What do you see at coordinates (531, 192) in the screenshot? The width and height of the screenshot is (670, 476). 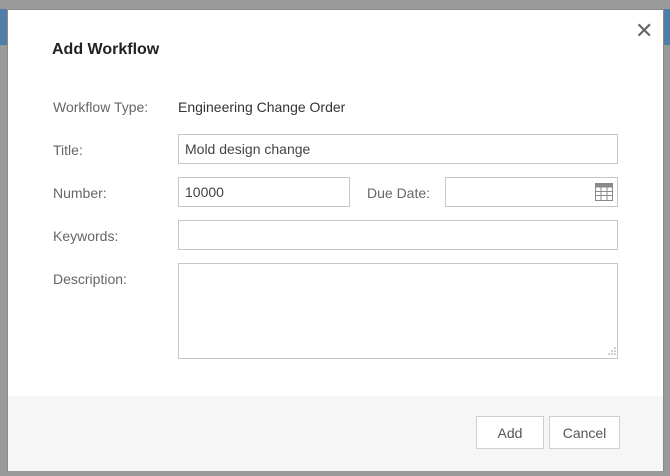 I see `due-date-field` at bounding box center [531, 192].